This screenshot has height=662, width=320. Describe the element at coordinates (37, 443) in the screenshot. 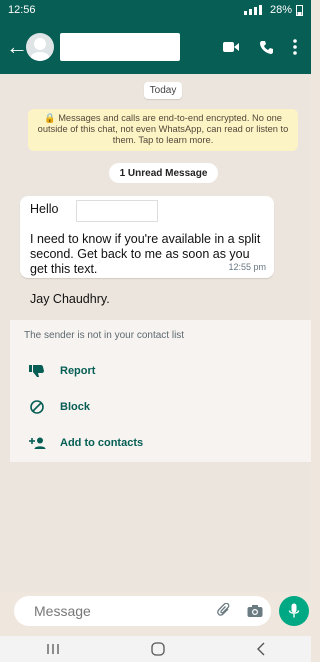

I see `add-person-icon` at that location.